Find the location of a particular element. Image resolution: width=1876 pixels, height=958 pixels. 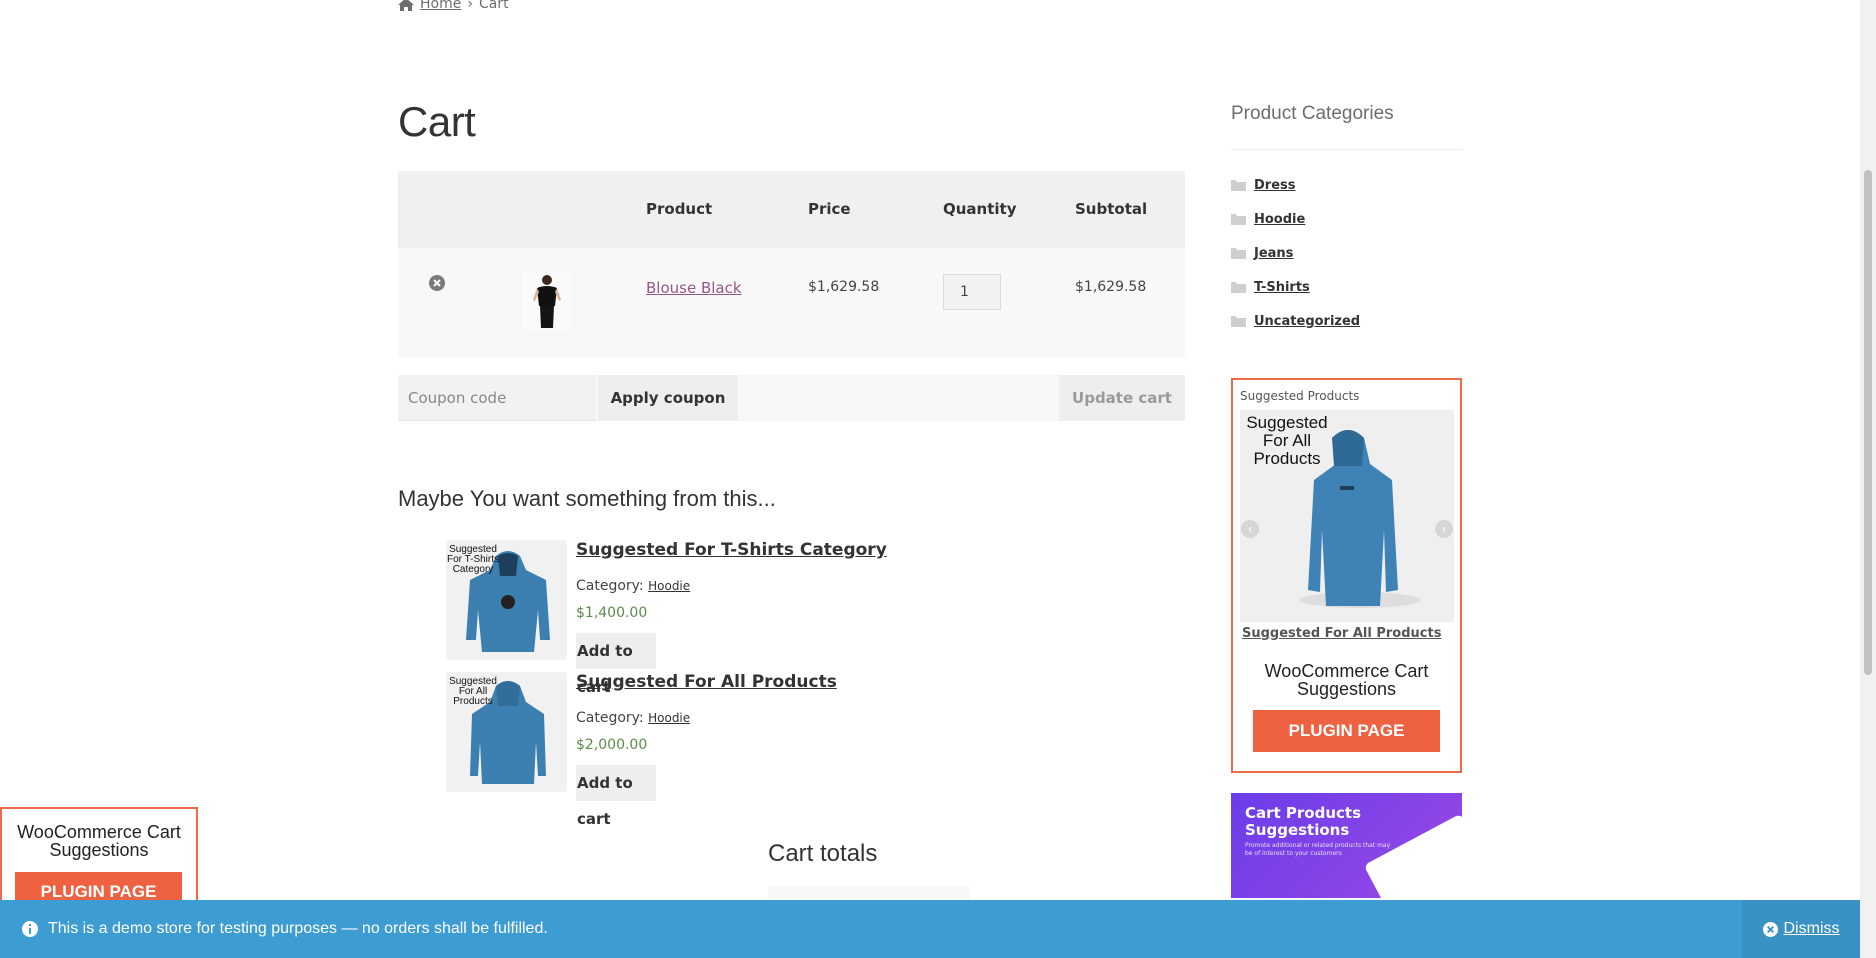

suggested-product-title: Suggested For T-Shirts Category is located at coordinates (731, 550).